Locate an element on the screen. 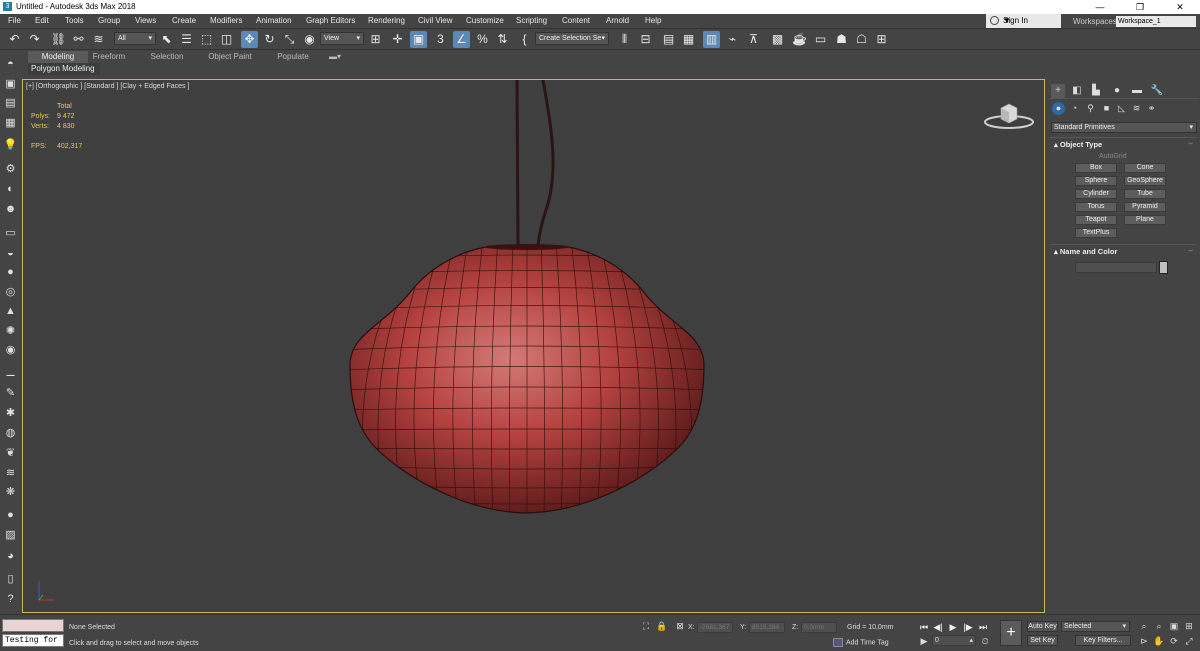 Image resolution: width=1200 pixels, height=651 pixels. textplus-button: TextPlus is located at coordinates (1096, 233).